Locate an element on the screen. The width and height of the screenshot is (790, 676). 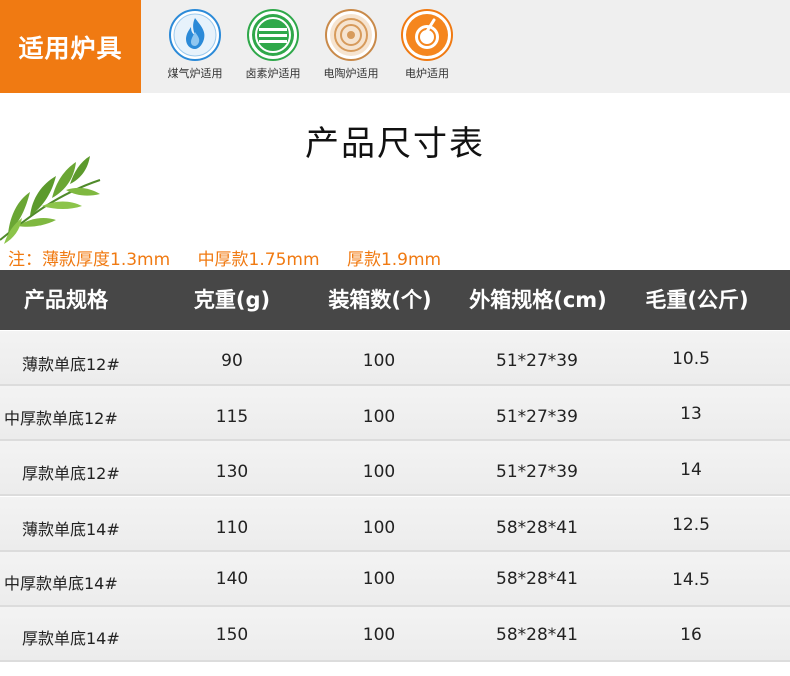
halogen-stove-icon is located at coordinates (273, 35).